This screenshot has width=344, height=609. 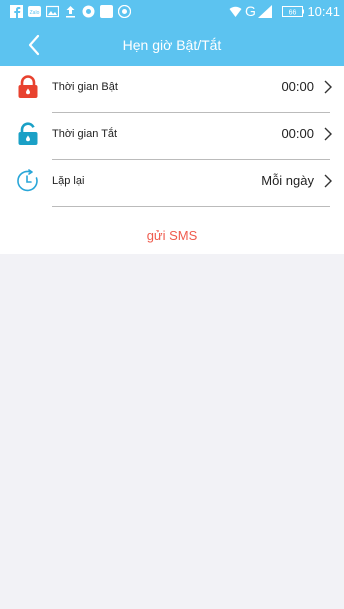 I want to click on row-turn-off-time: Thời gian Tắt 00:00, so click(x=172, y=136).